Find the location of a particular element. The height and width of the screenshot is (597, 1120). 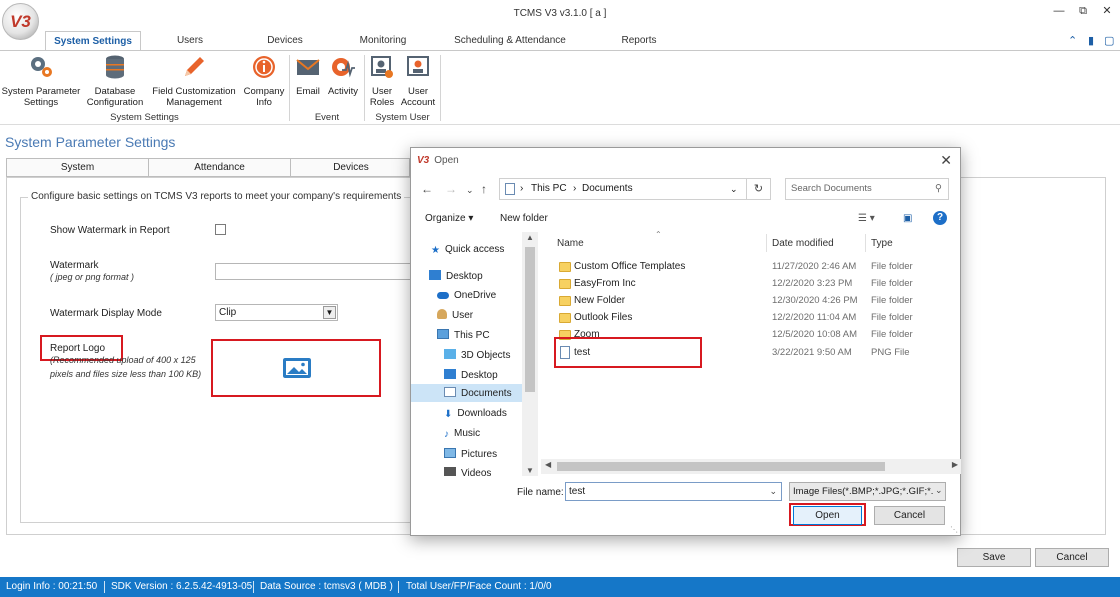

file-name: Custom Office Templates is located at coordinates (630, 266).